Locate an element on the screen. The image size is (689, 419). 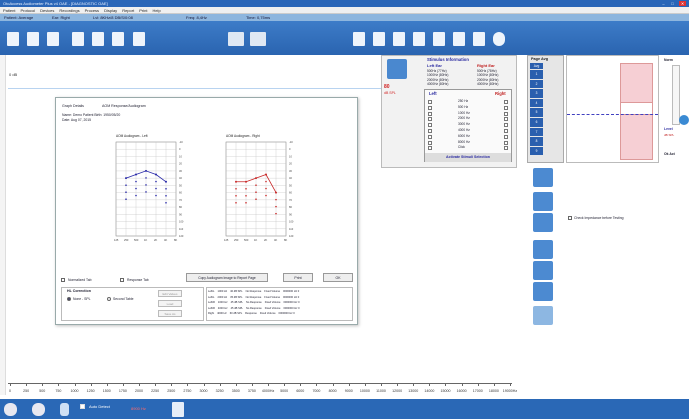
minimize-button: – is located at coordinates (663, 3).